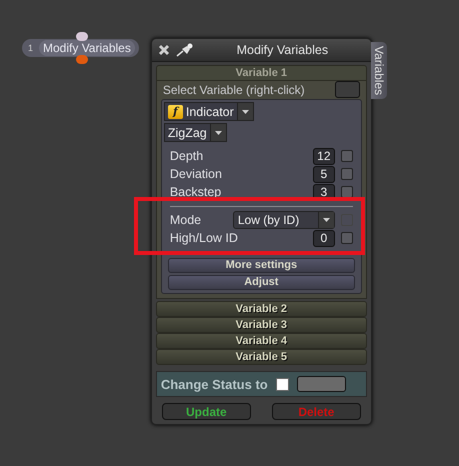  I want to click on section-header: Variable 5, so click(261, 357).